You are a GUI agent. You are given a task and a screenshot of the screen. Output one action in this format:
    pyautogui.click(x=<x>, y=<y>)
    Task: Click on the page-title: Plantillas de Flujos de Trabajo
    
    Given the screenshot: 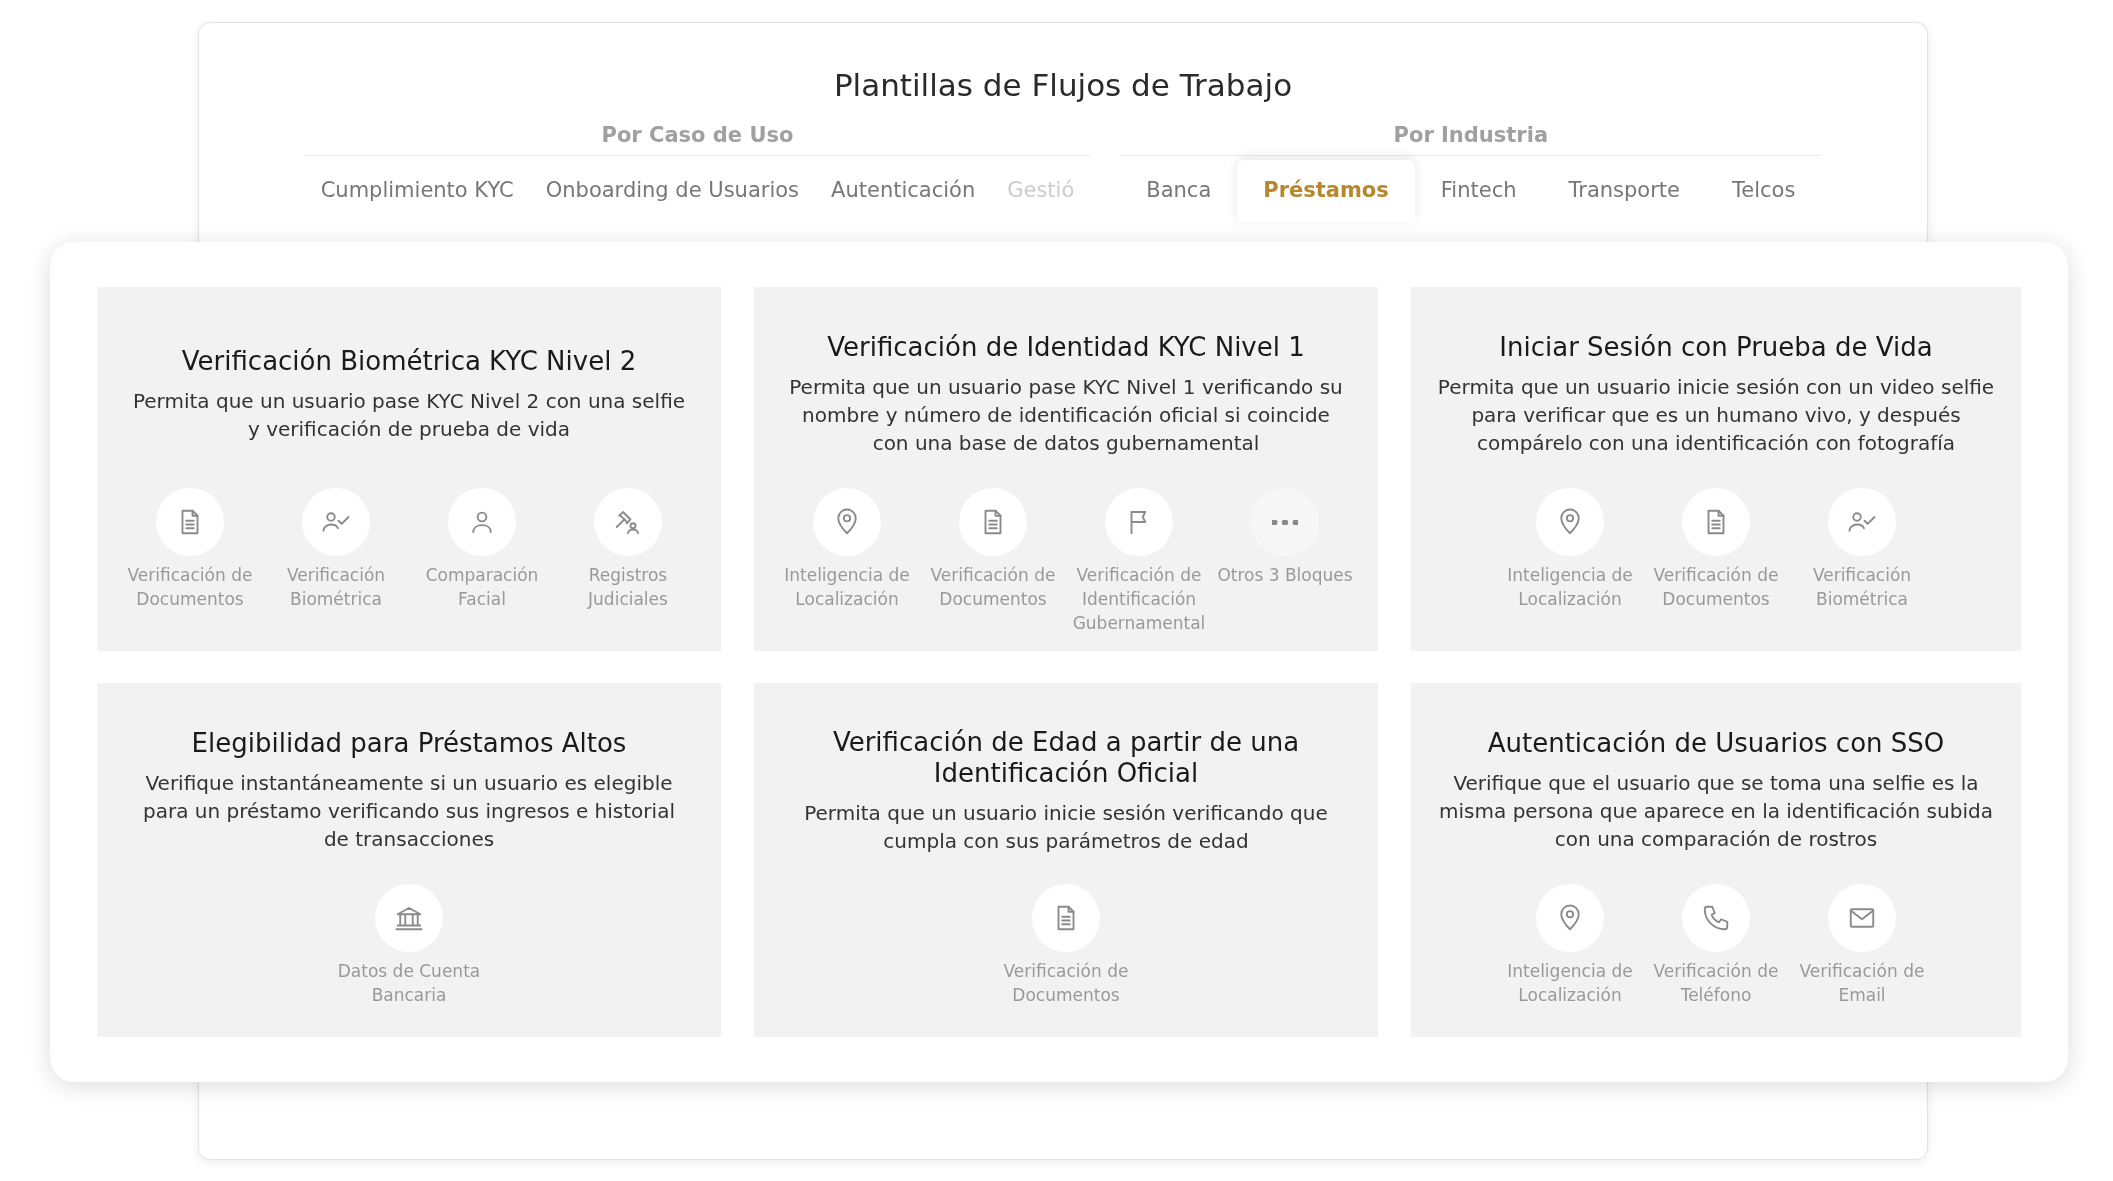 What is the action you would take?
    pyautogui.click(x=1063, y=85)
    